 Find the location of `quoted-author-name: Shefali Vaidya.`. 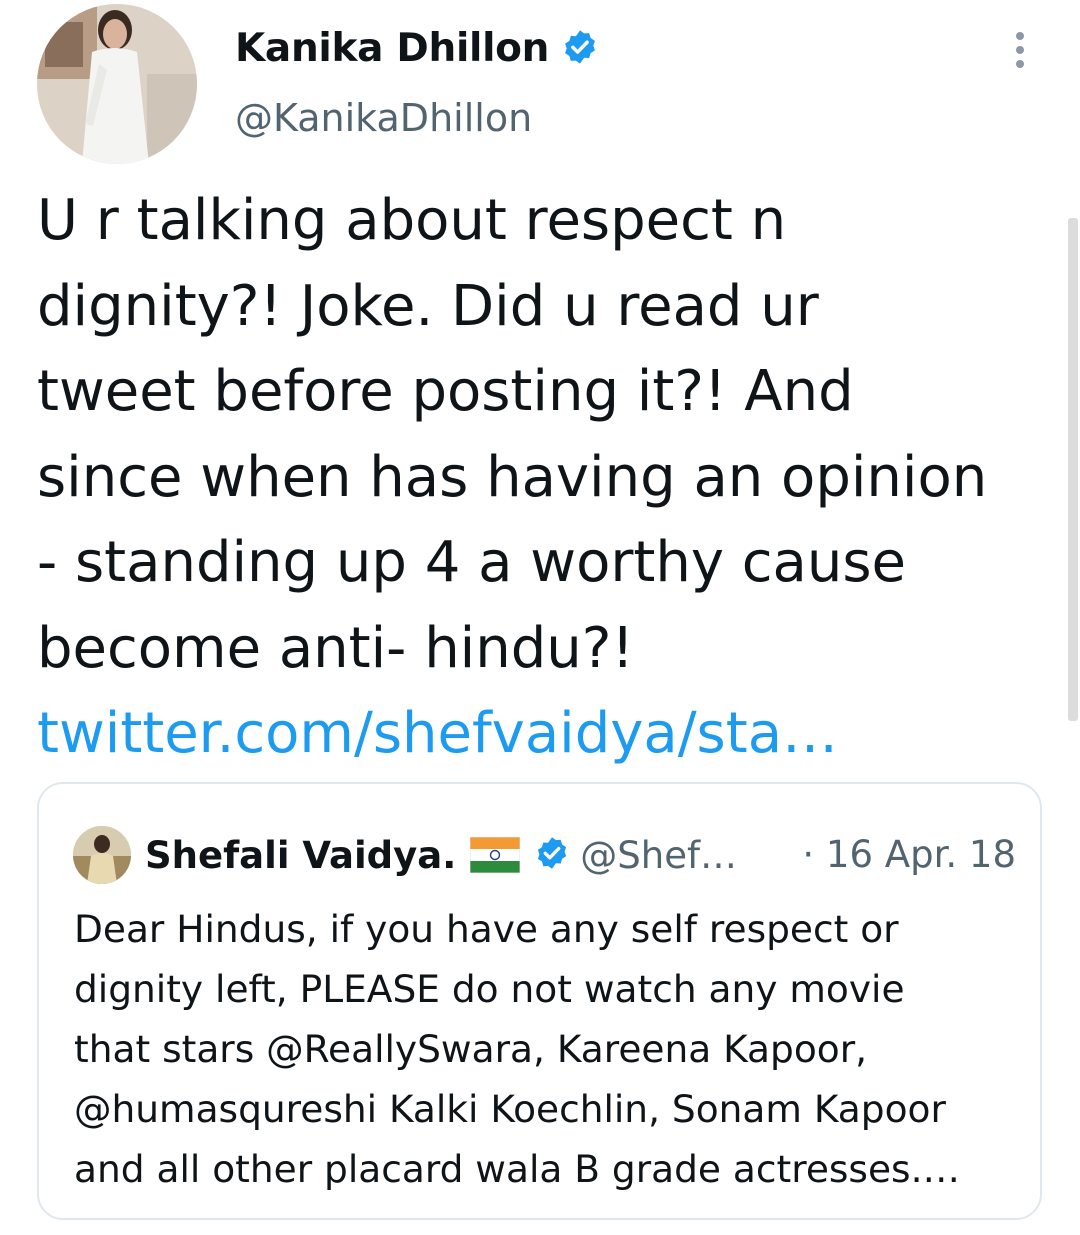

quoted-author-name: Shefali Vaidya. is located at coordinates (300, 855).